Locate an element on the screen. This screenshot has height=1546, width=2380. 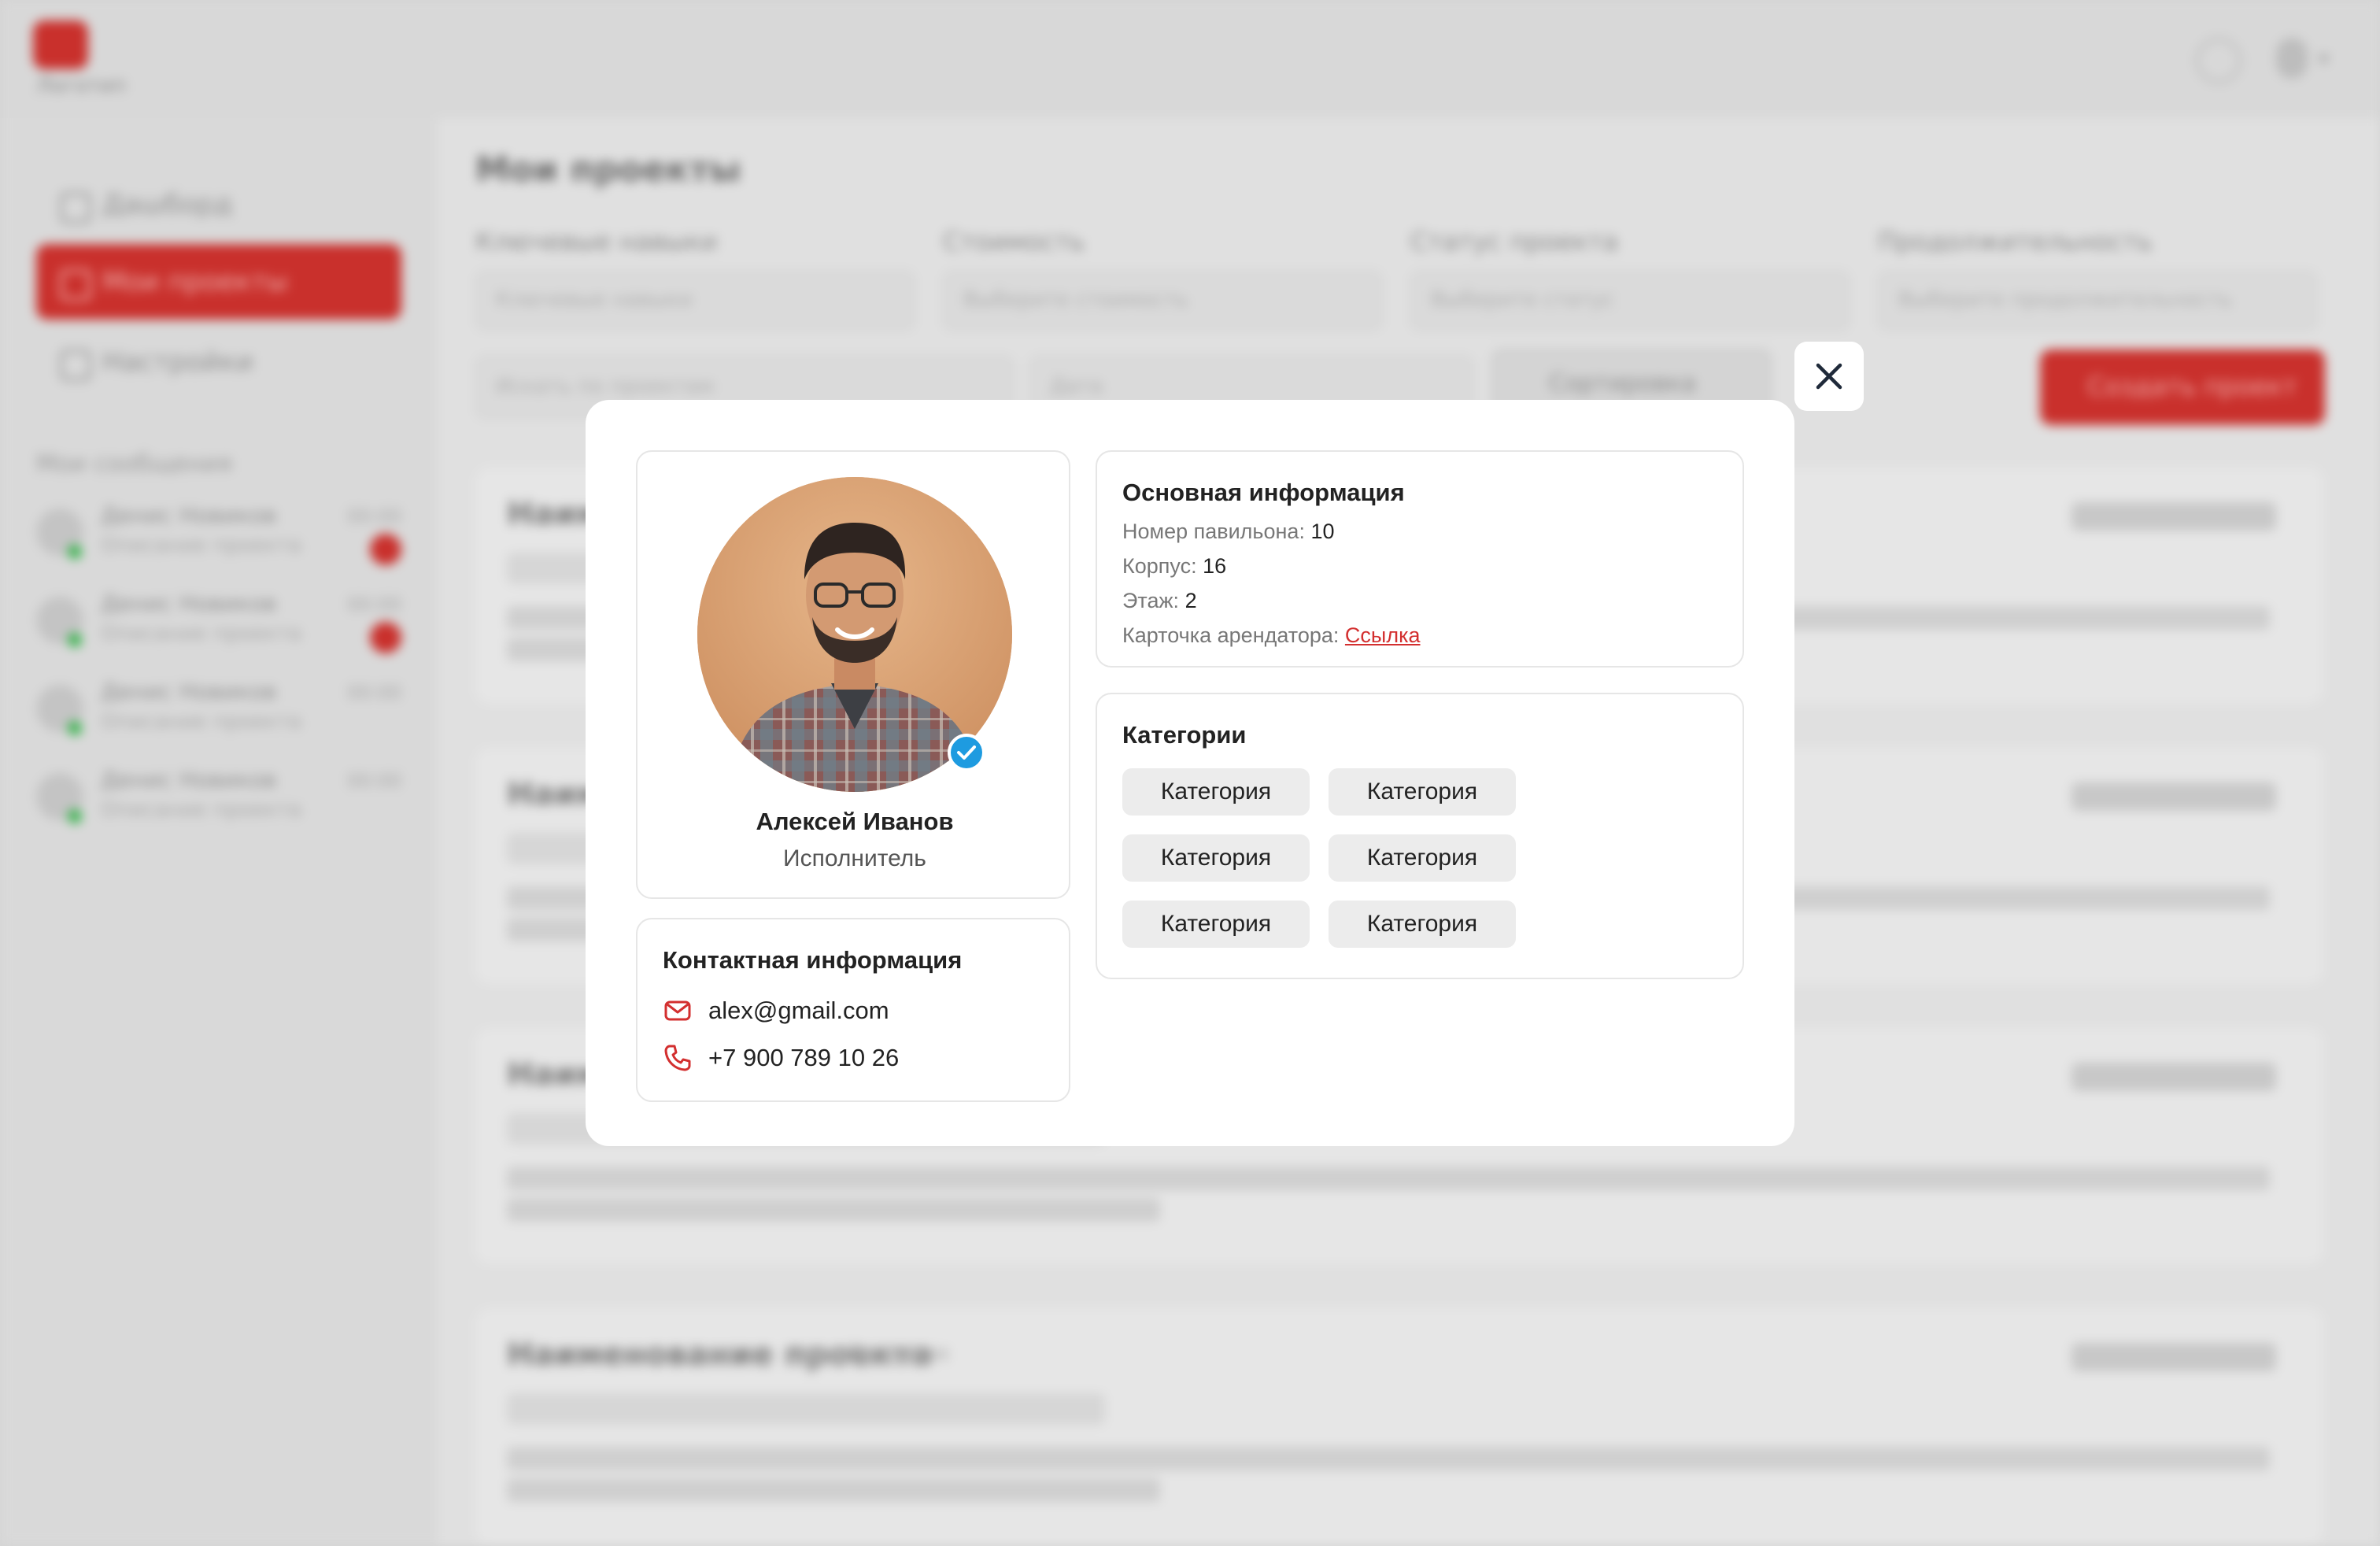
floor-row: Этаж: 2 is located at coordinates (1159, 601).